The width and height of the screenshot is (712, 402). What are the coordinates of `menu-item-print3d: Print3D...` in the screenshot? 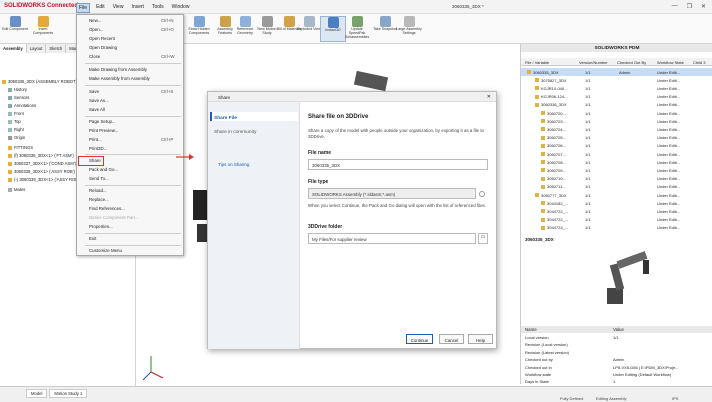 It's located at (98, 148).